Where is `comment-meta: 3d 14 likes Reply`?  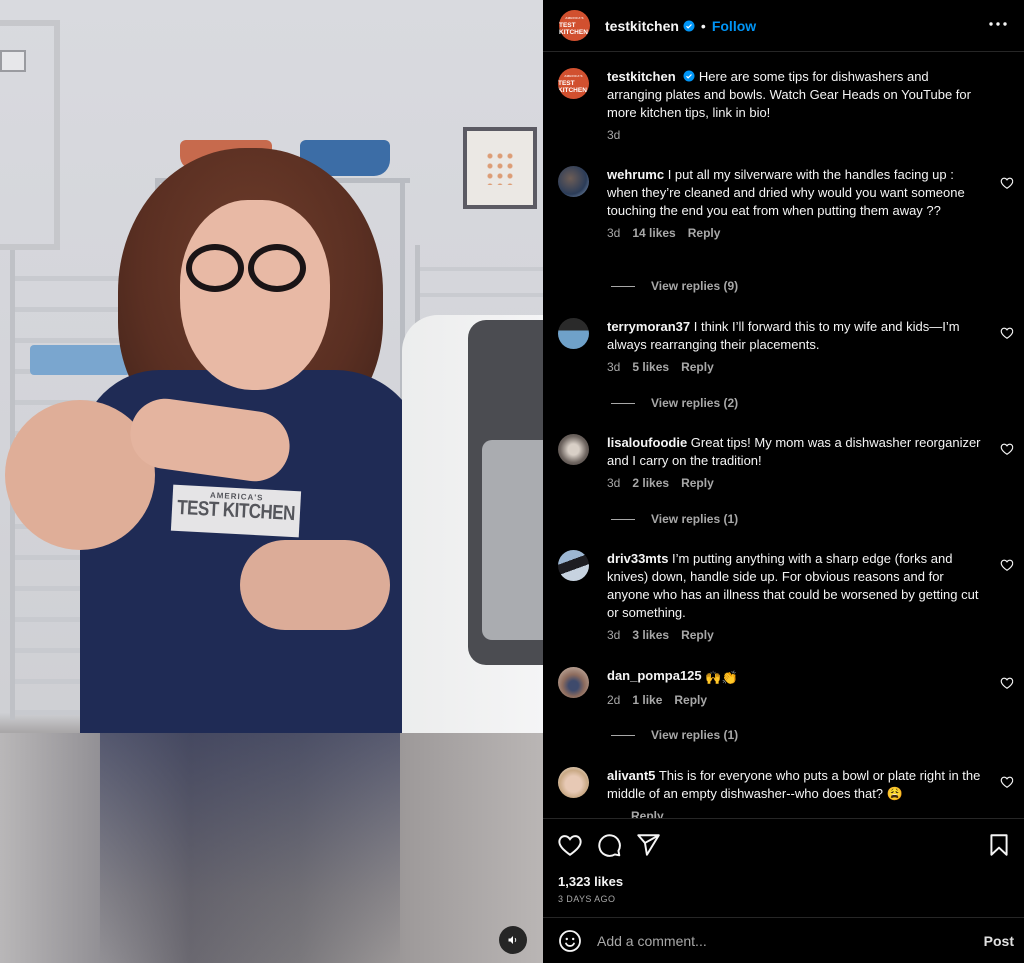
comment-meta: 3d 14 likes Reply is located at coordinates (796, 233).